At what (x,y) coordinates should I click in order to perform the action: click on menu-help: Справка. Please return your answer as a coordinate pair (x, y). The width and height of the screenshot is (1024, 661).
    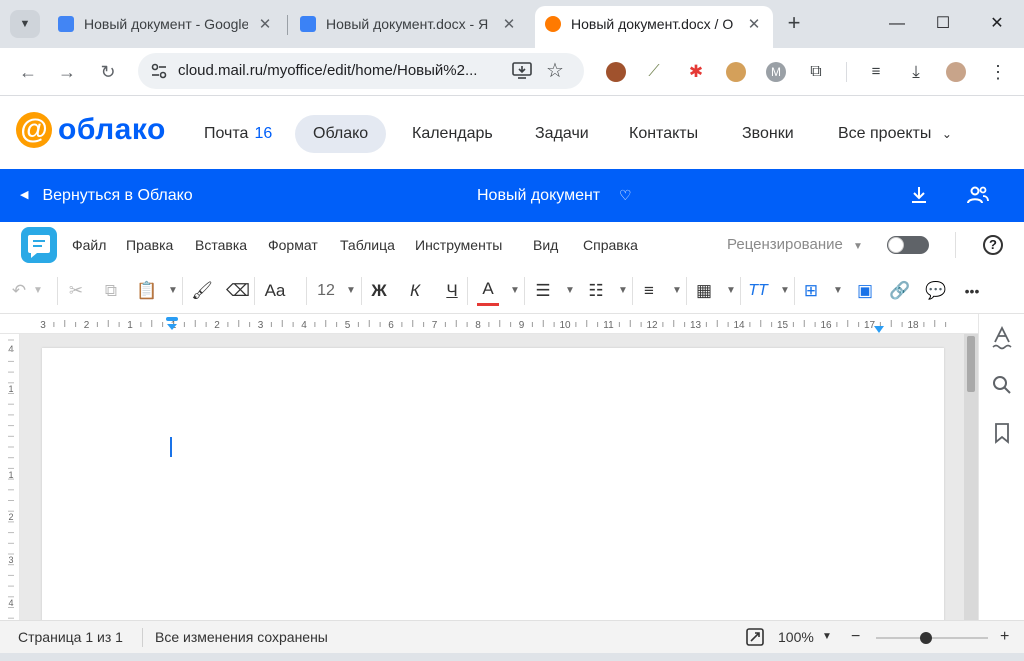
    Looking at the image, I should click on (610, 245).